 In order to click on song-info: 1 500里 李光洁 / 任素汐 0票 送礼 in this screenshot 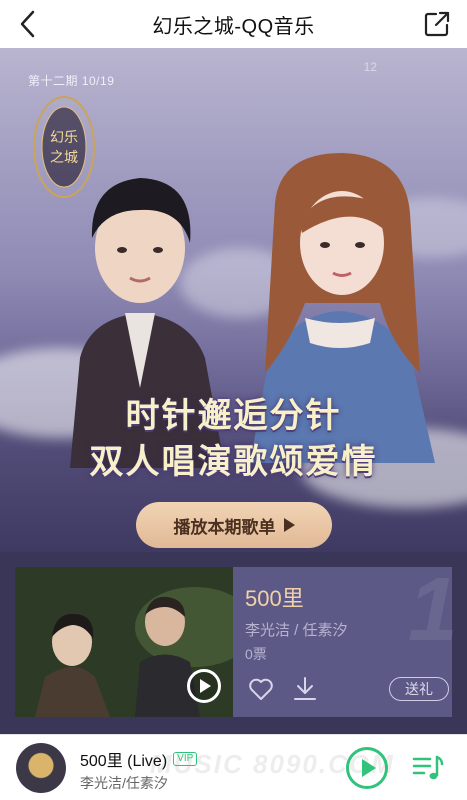, I will do `click(345, 638)`.